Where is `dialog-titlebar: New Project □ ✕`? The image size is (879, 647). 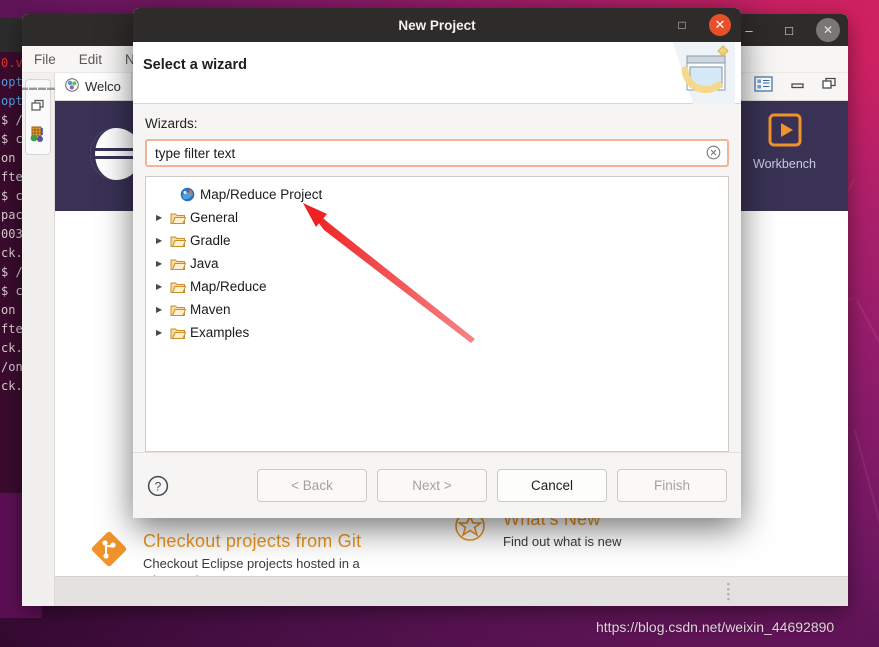
dialog-titlebar: New Project □ ✕ is located at coordinates (437, 25).